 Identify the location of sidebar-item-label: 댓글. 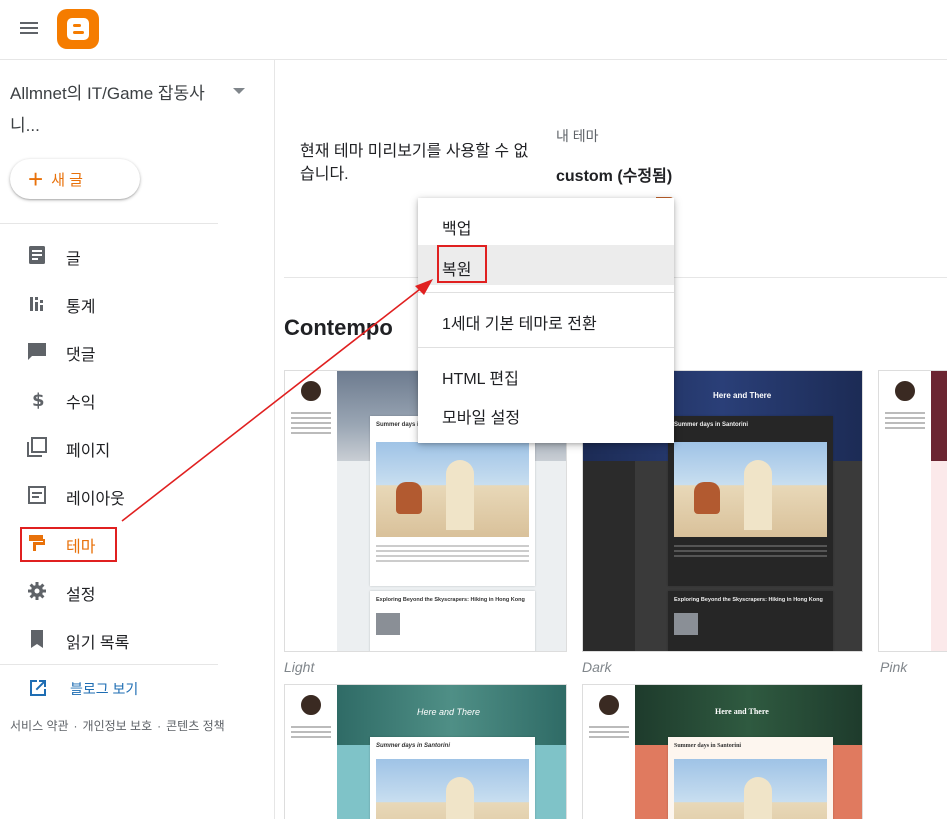
(81, 355).